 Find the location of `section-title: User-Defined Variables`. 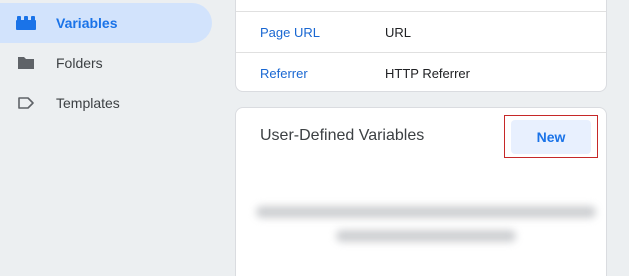

section-title: User-Defined Variables is located at coordinates (342, 135).